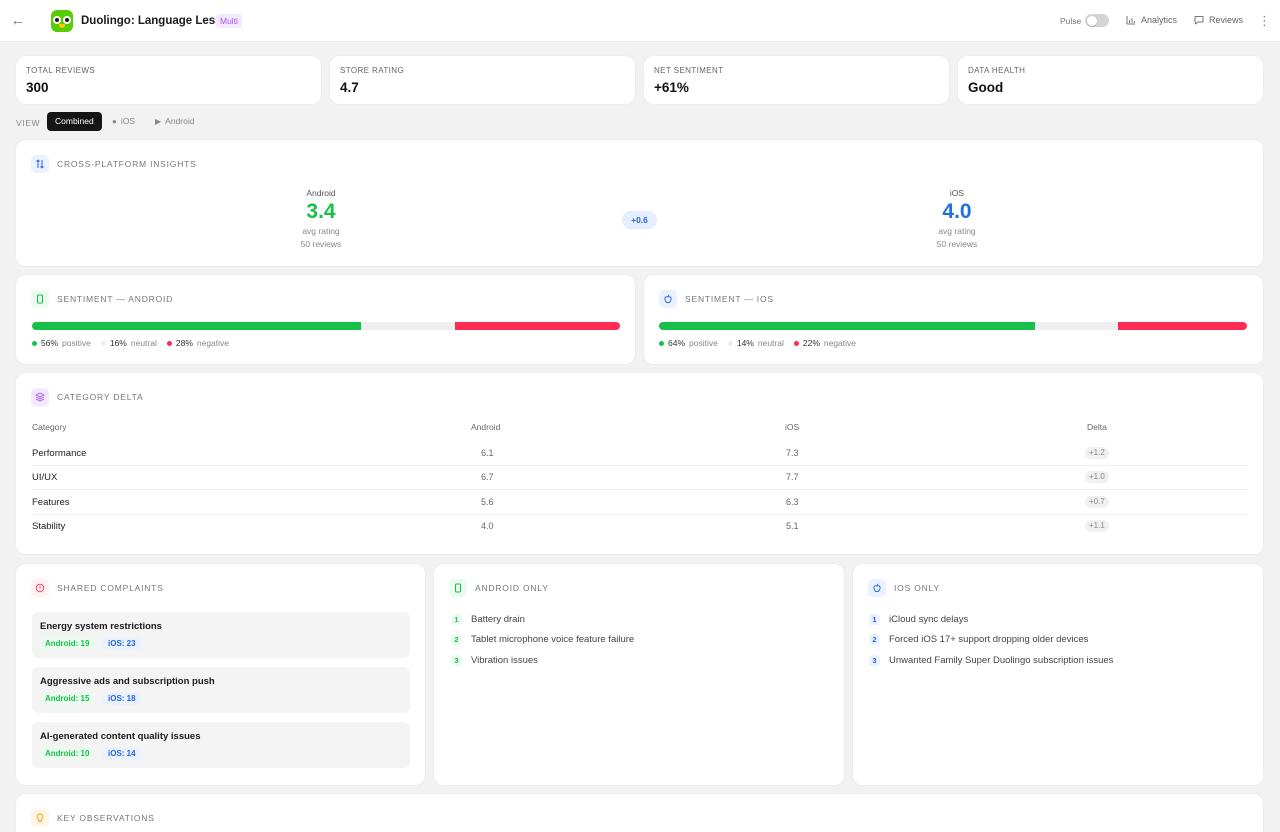 The height and width of the screenshot is (832, 1280). Describe the element at coordinates (1097, 526) in the screenshot. I see `delta-chip: +1.1` at that location.